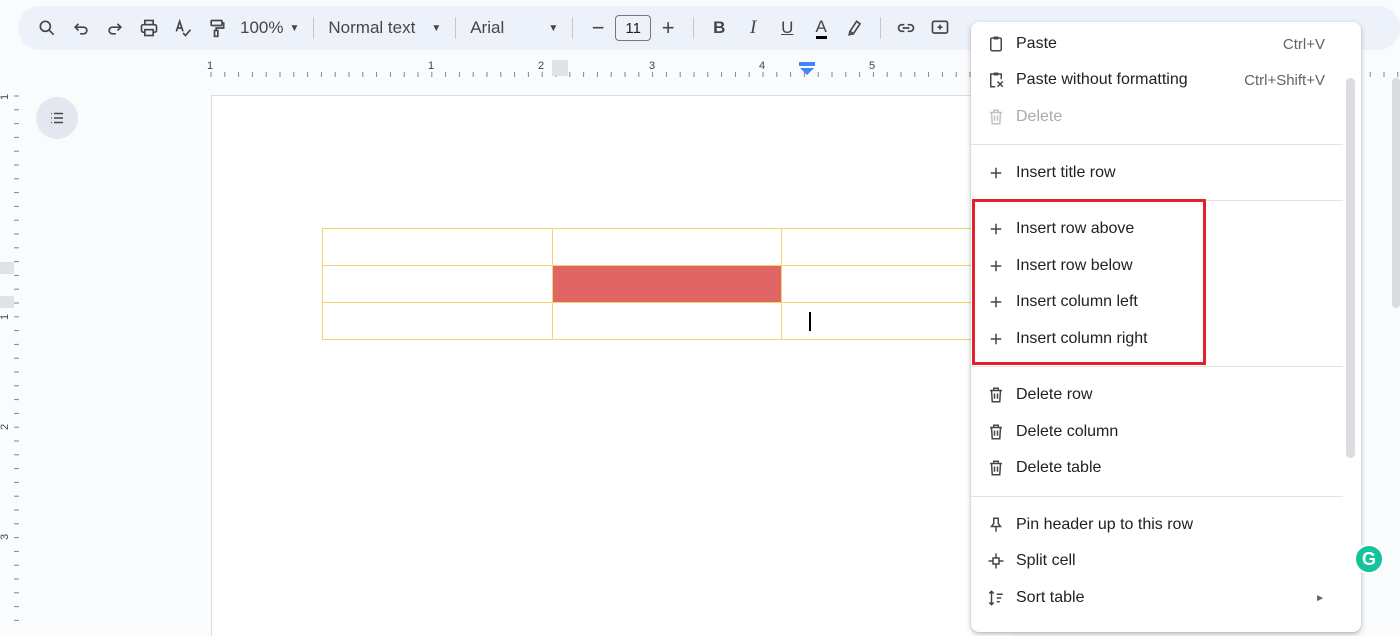  Describe the element at coordinates (1059, 467) in the screenshot. I see `menu-item-label: Delete table` at that location.